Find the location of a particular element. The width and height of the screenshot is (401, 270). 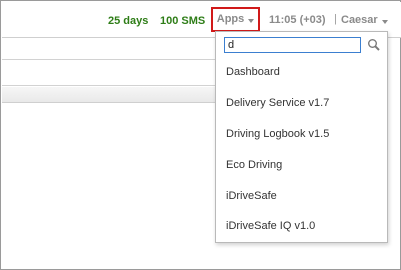

user-name: Caesar is located at coordinates (359, 20).